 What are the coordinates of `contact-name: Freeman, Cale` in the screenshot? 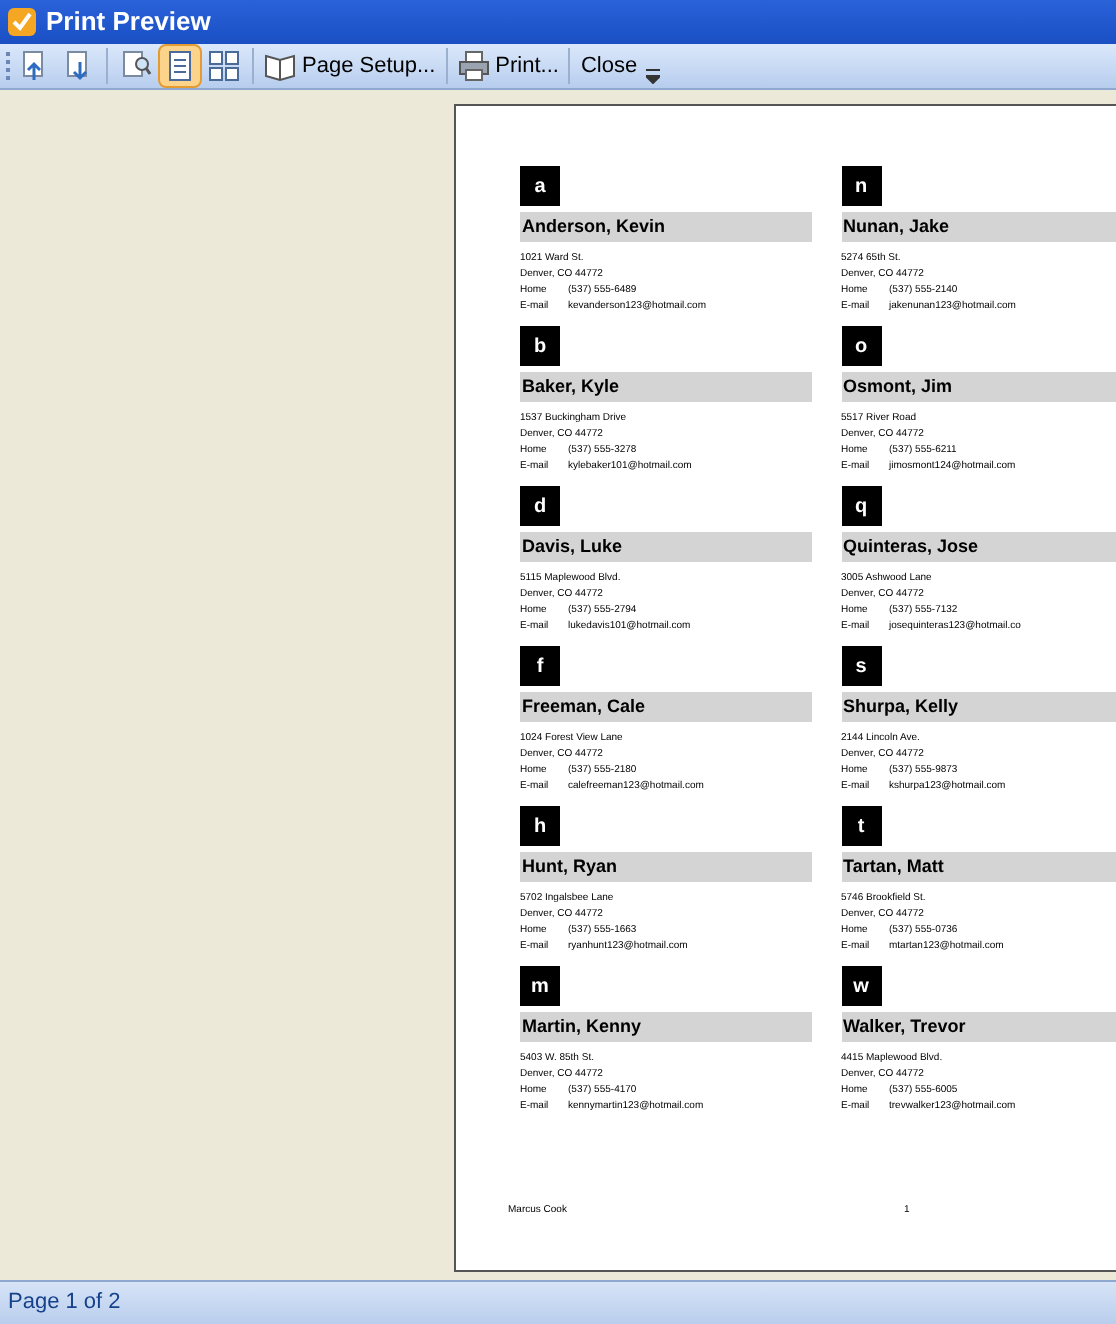 It's located at (665, 707).